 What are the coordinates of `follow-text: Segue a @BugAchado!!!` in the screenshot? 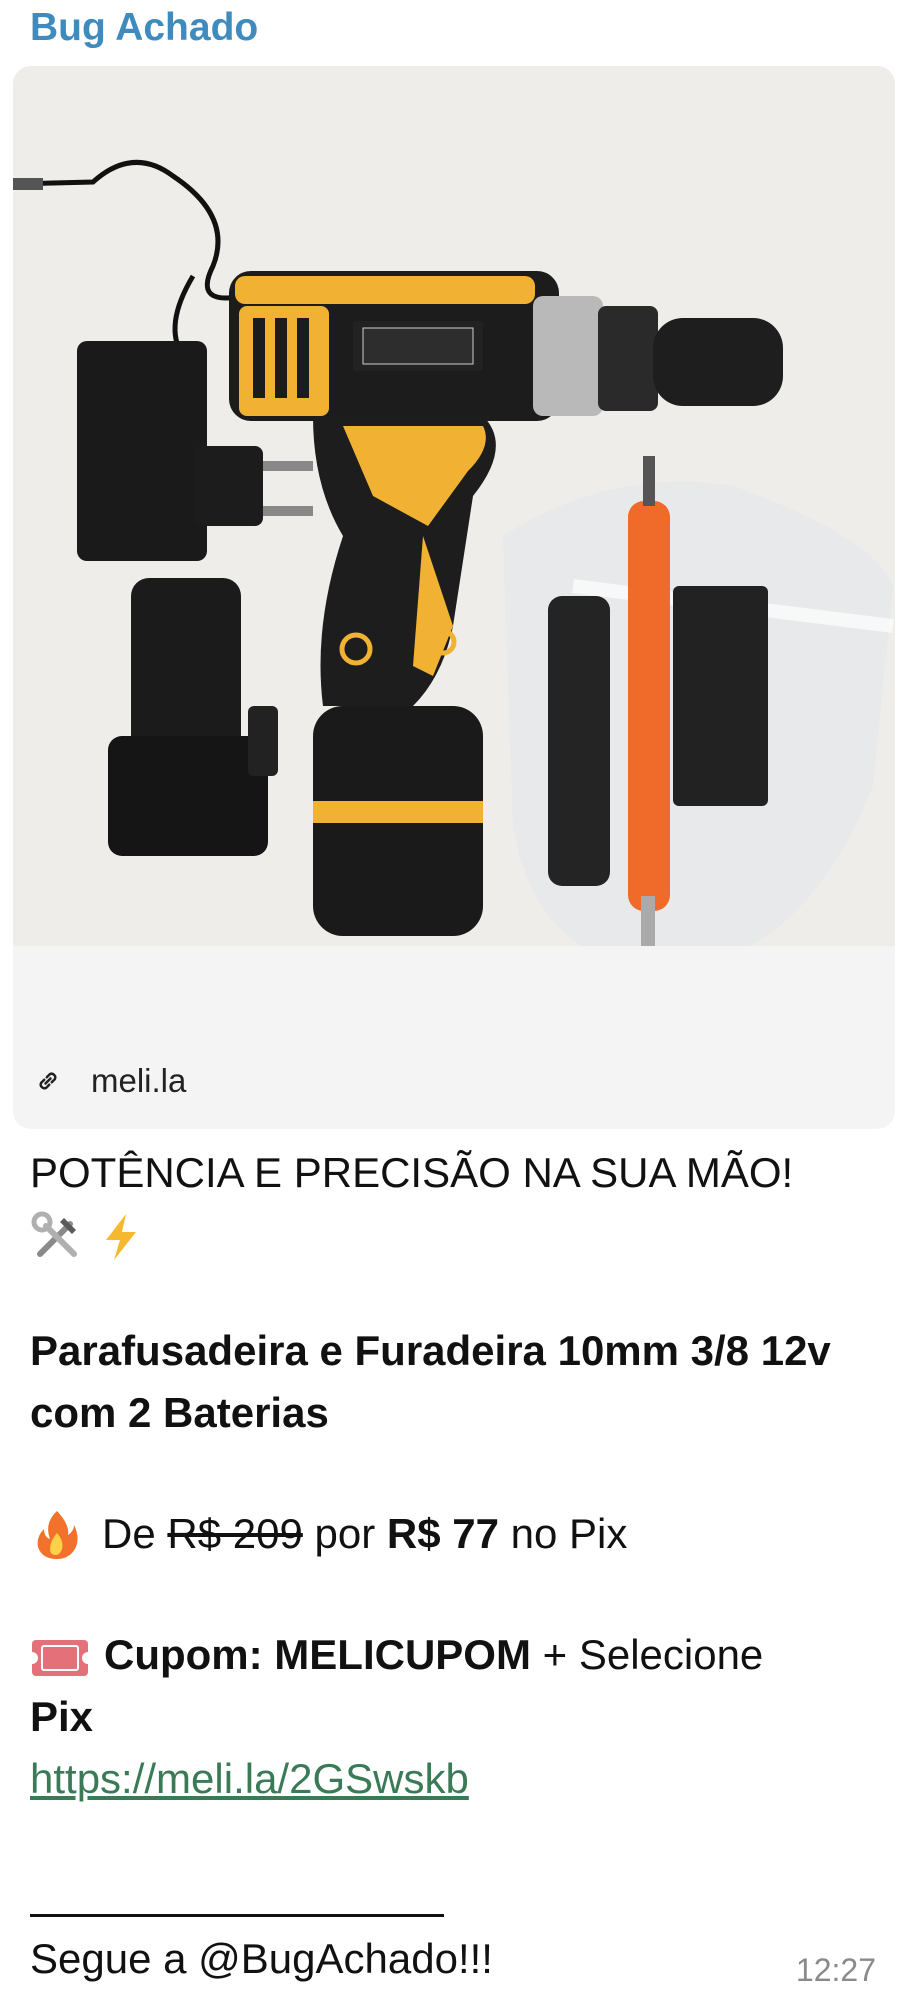 It's located at (261, 1958).